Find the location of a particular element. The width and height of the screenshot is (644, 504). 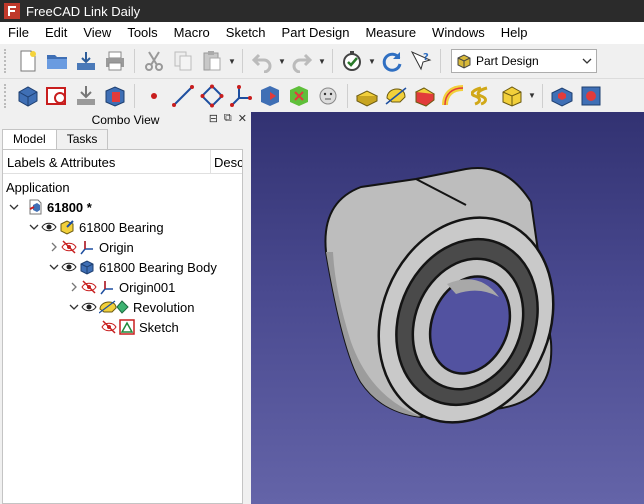

pocket-icon is located at coordinates (562, 96).